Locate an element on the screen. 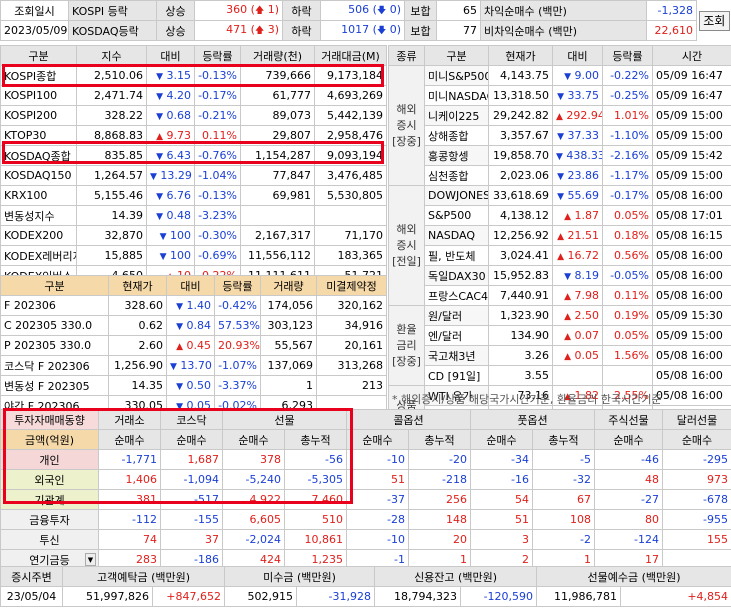 This screenshot has width=731, height=609. world-value: 3,357.67 is located at coordinates (520, 135).